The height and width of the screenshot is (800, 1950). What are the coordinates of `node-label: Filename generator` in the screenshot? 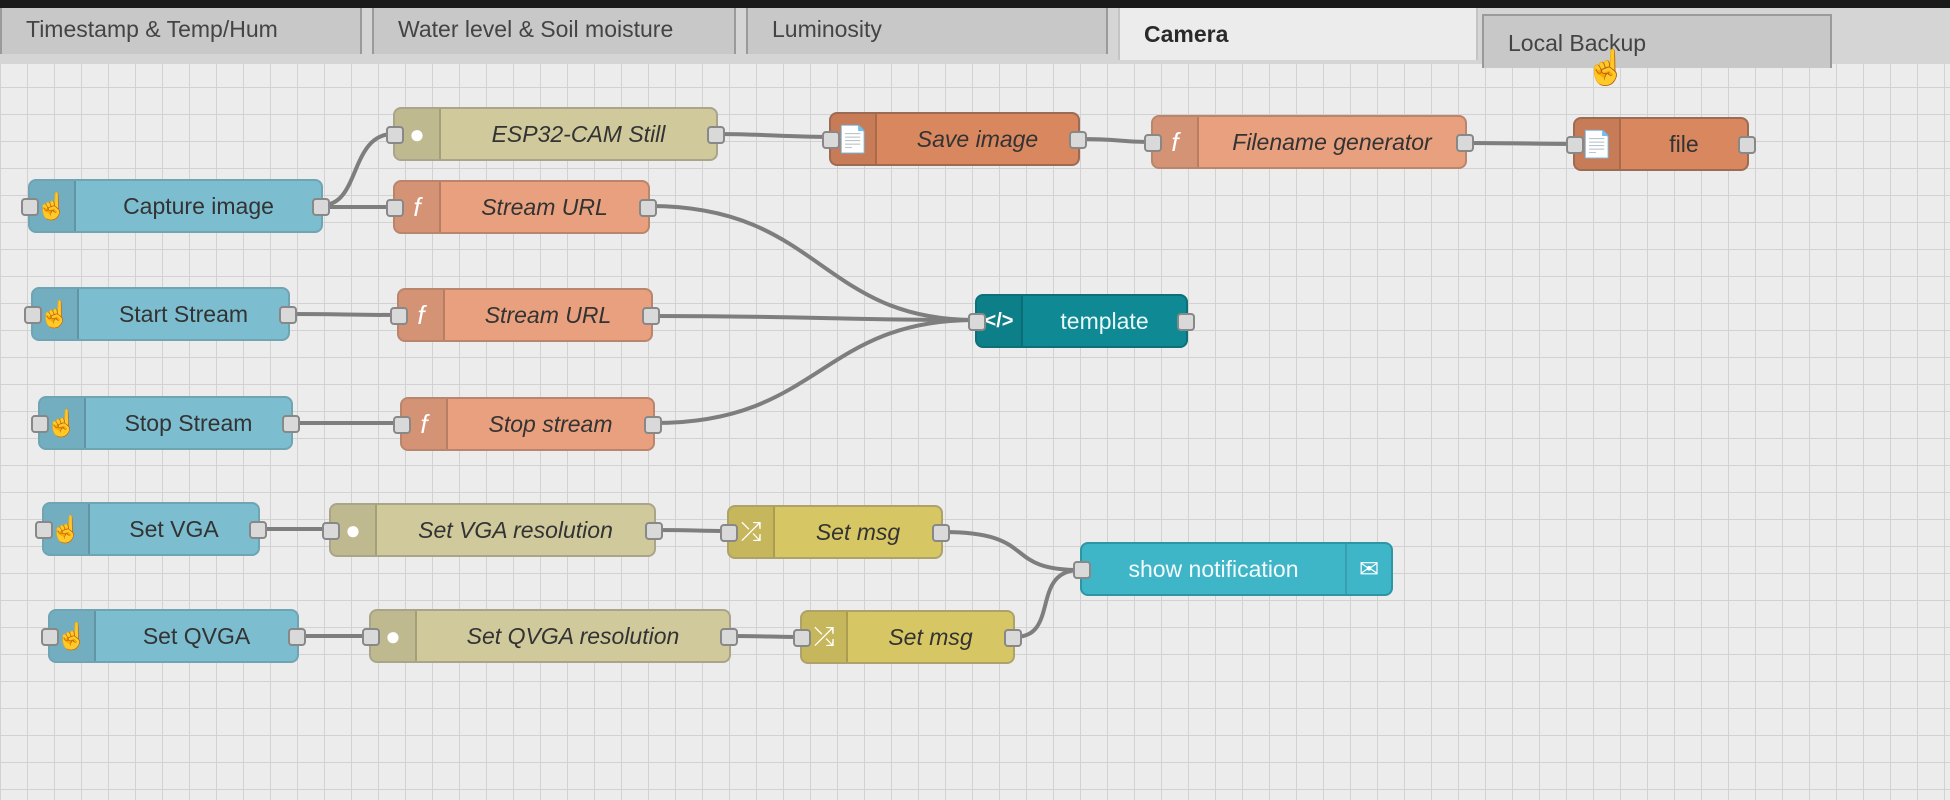 It's located at (1332, 141).